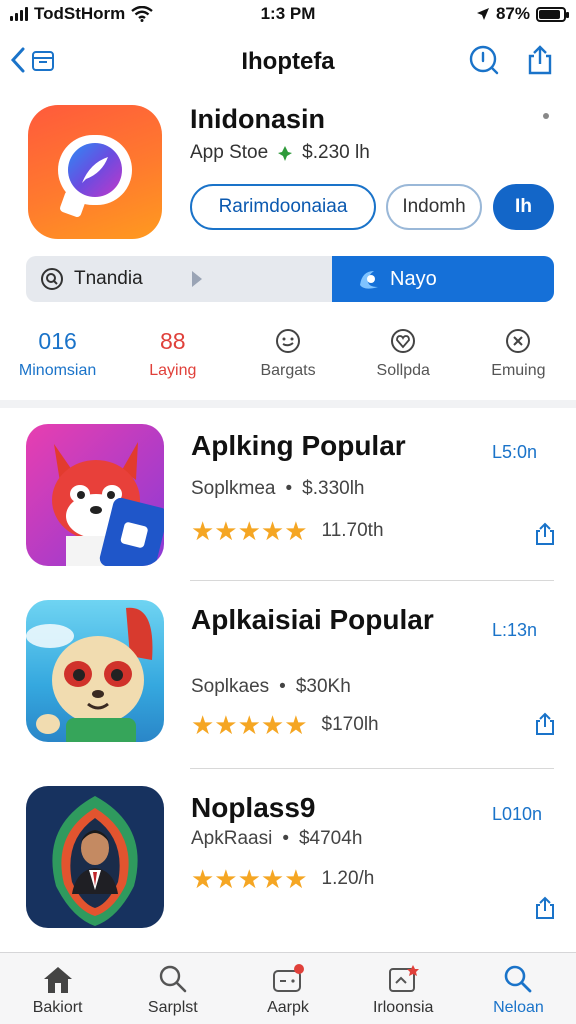 This screenshot has width=576, height=1024. I want to click on app-thumbnail-creature, so click(95, 671).